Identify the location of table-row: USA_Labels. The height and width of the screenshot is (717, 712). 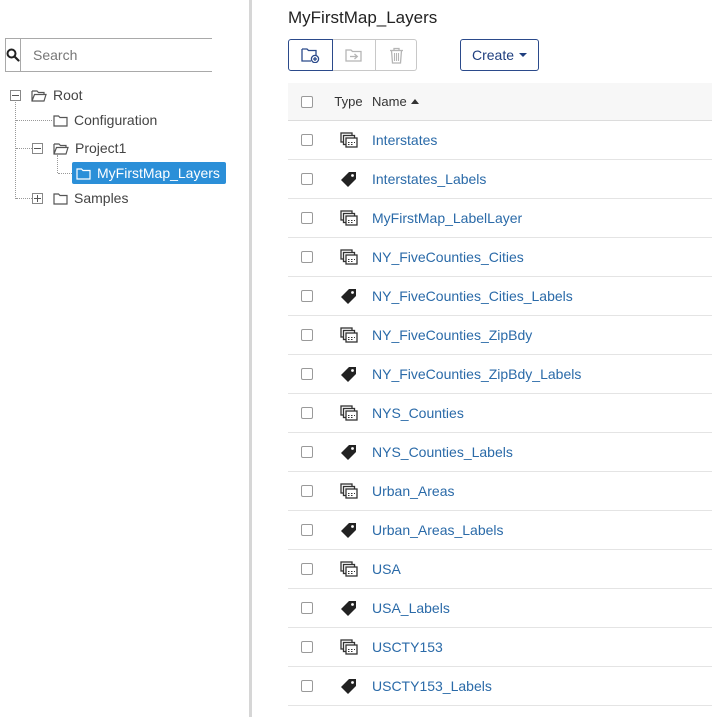
(500, 608).